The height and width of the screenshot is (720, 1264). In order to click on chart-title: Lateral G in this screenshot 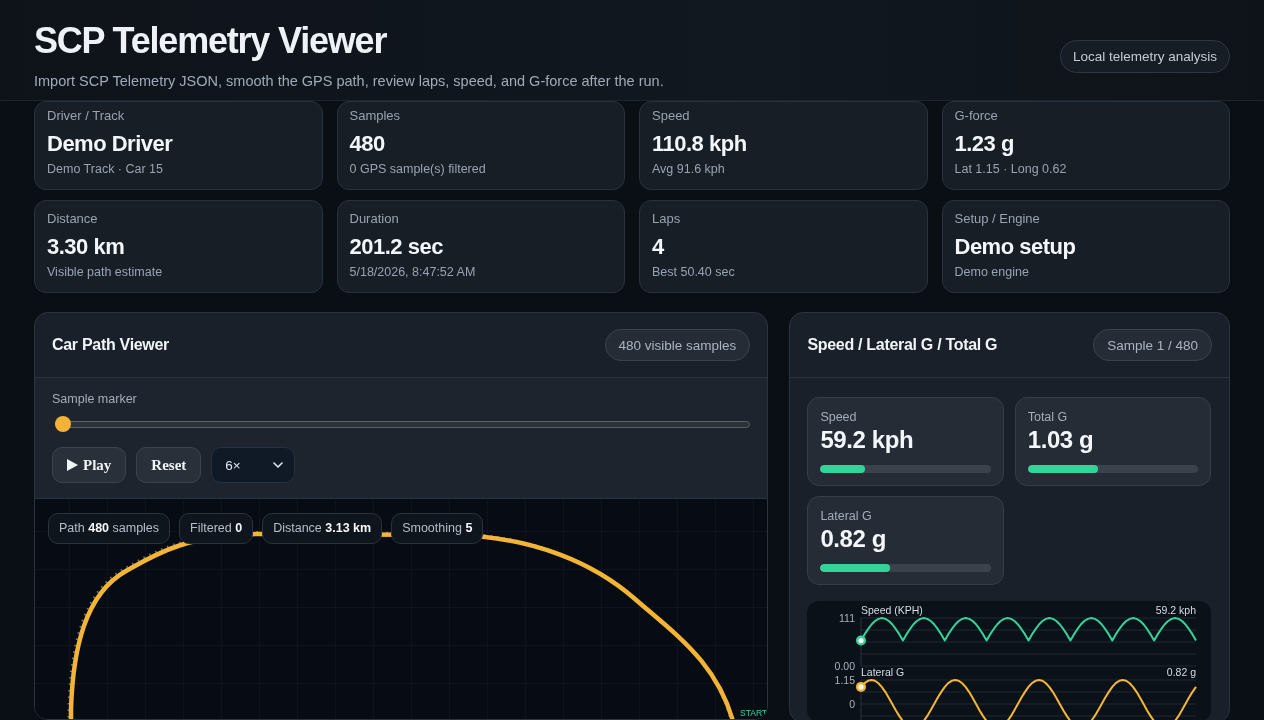, I will do `click(883, 672)`.